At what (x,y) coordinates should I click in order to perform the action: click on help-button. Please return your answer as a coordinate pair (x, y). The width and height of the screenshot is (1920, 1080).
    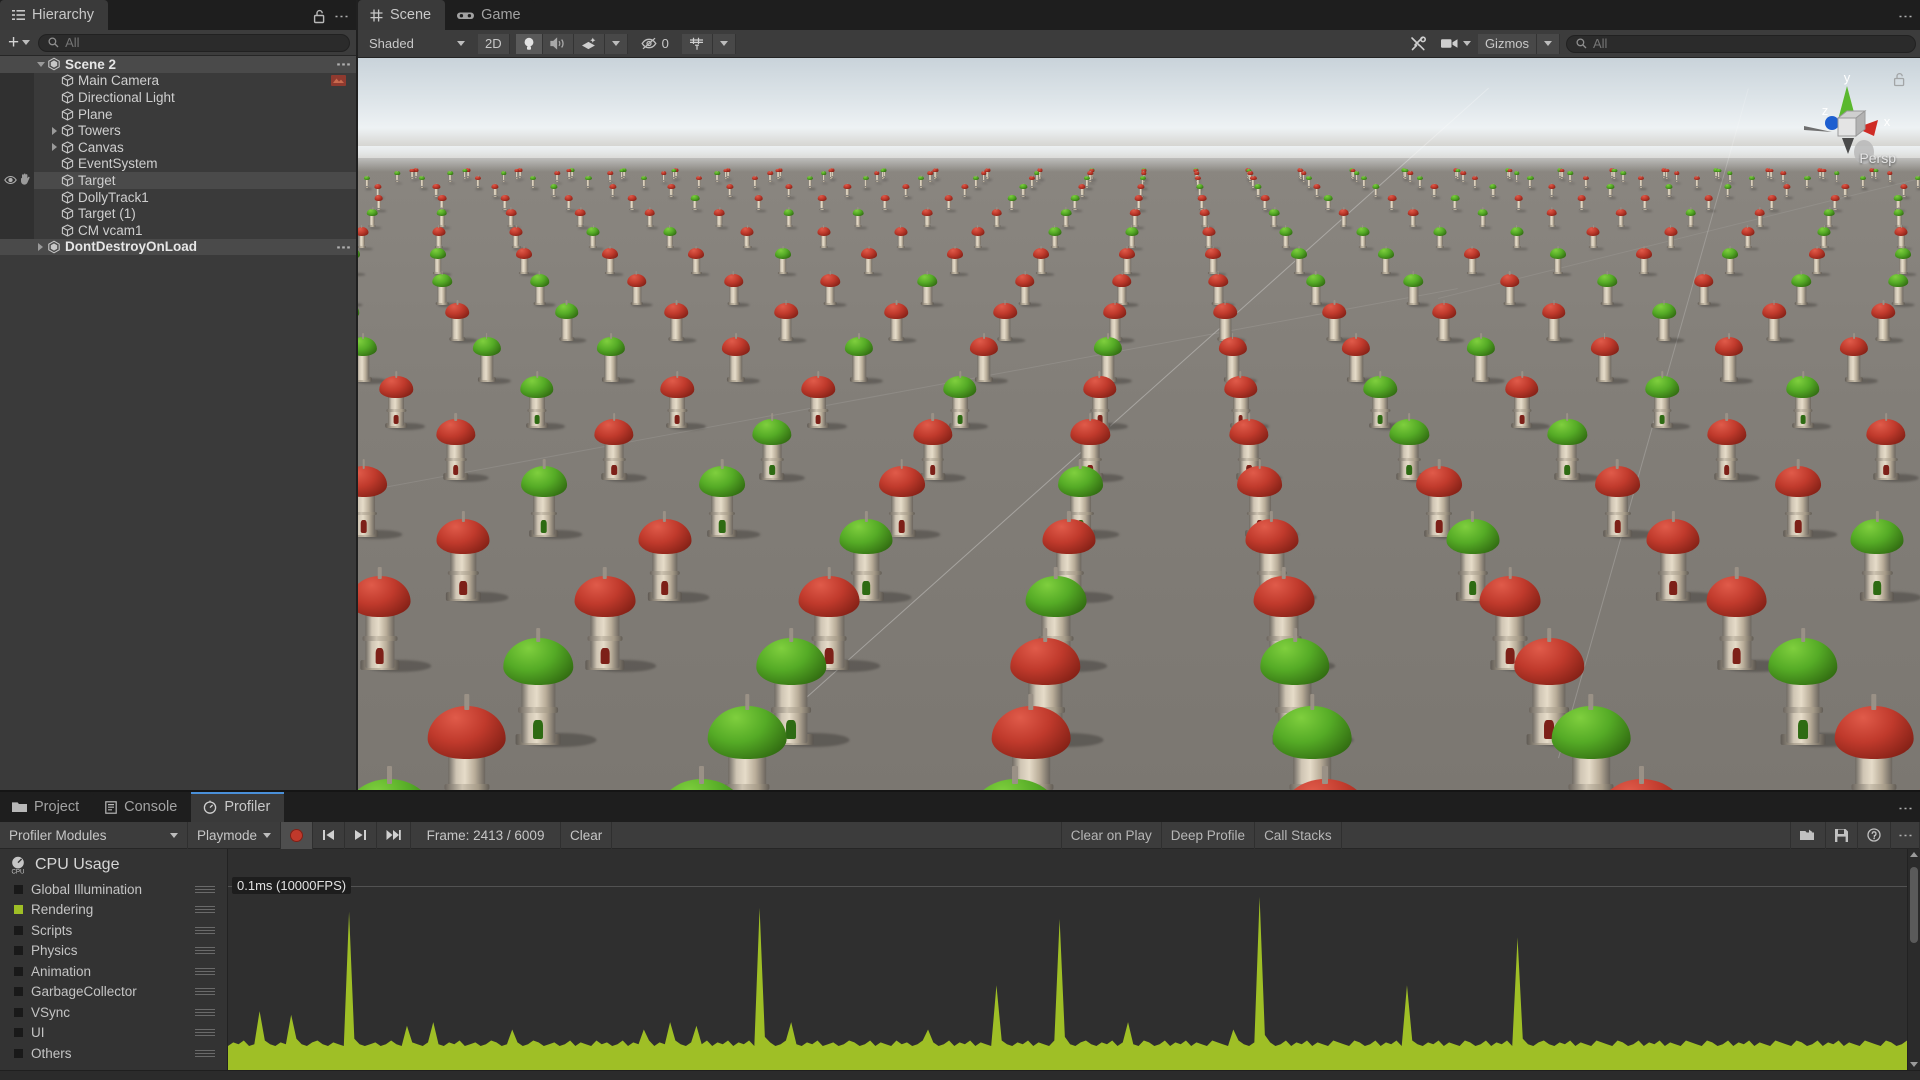
    Looking at the image, I should click on (1874, 835).